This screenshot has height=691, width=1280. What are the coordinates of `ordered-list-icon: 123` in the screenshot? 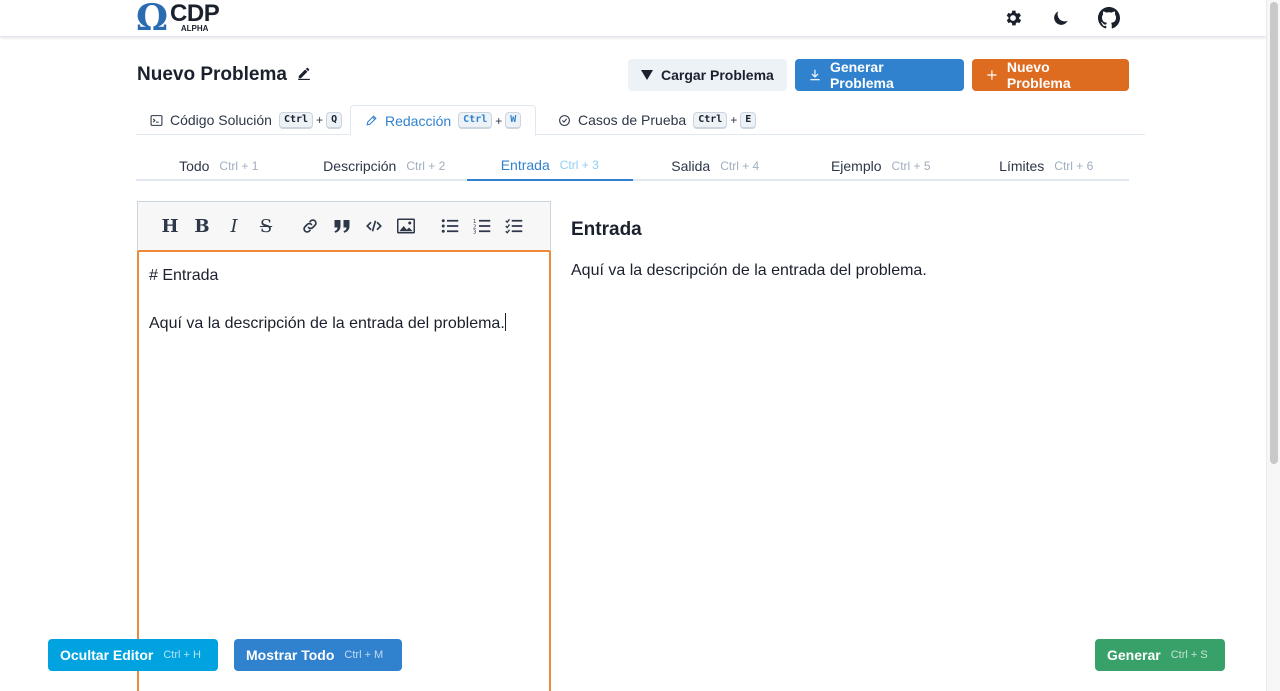 It's located at (482, 226).